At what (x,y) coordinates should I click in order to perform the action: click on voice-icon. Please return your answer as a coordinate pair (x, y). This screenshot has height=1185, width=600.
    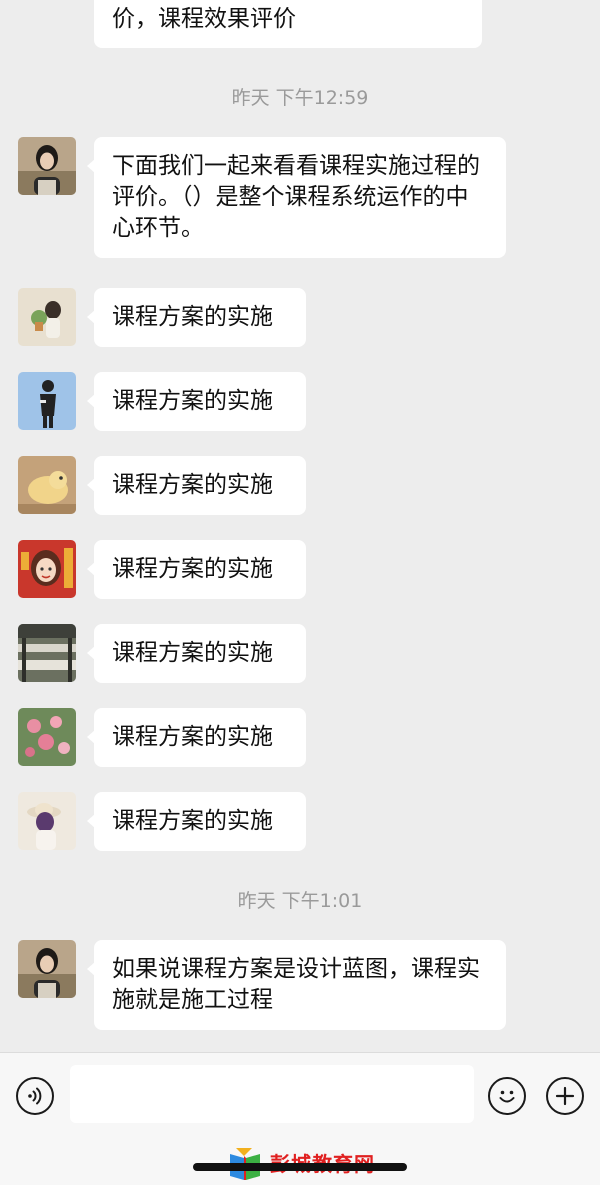
    Looking at the image, I should click on (35, 1096).